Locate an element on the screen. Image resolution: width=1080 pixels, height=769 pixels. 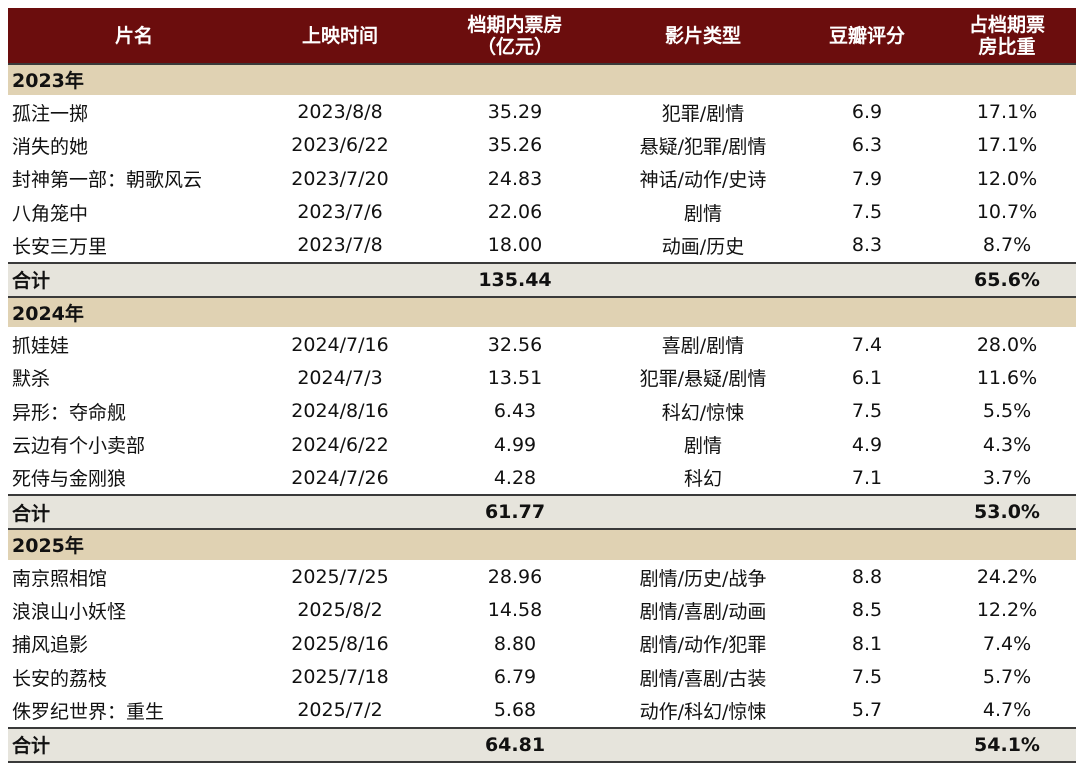
film-name-cell: 长安的荔枝 is located at coordinates (60, 678).